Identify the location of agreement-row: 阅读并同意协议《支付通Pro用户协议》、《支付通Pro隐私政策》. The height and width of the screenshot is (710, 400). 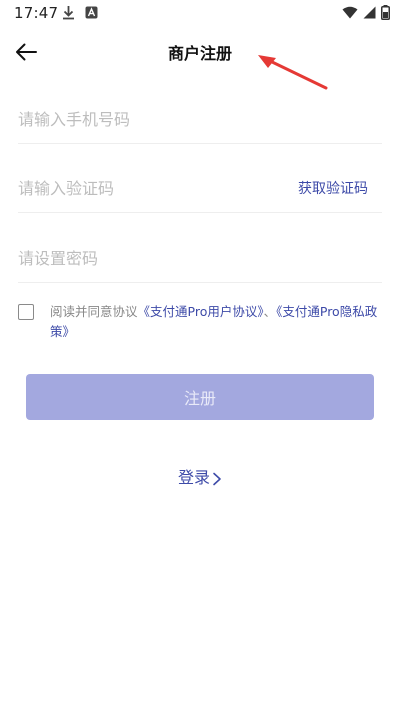
(201, 322).